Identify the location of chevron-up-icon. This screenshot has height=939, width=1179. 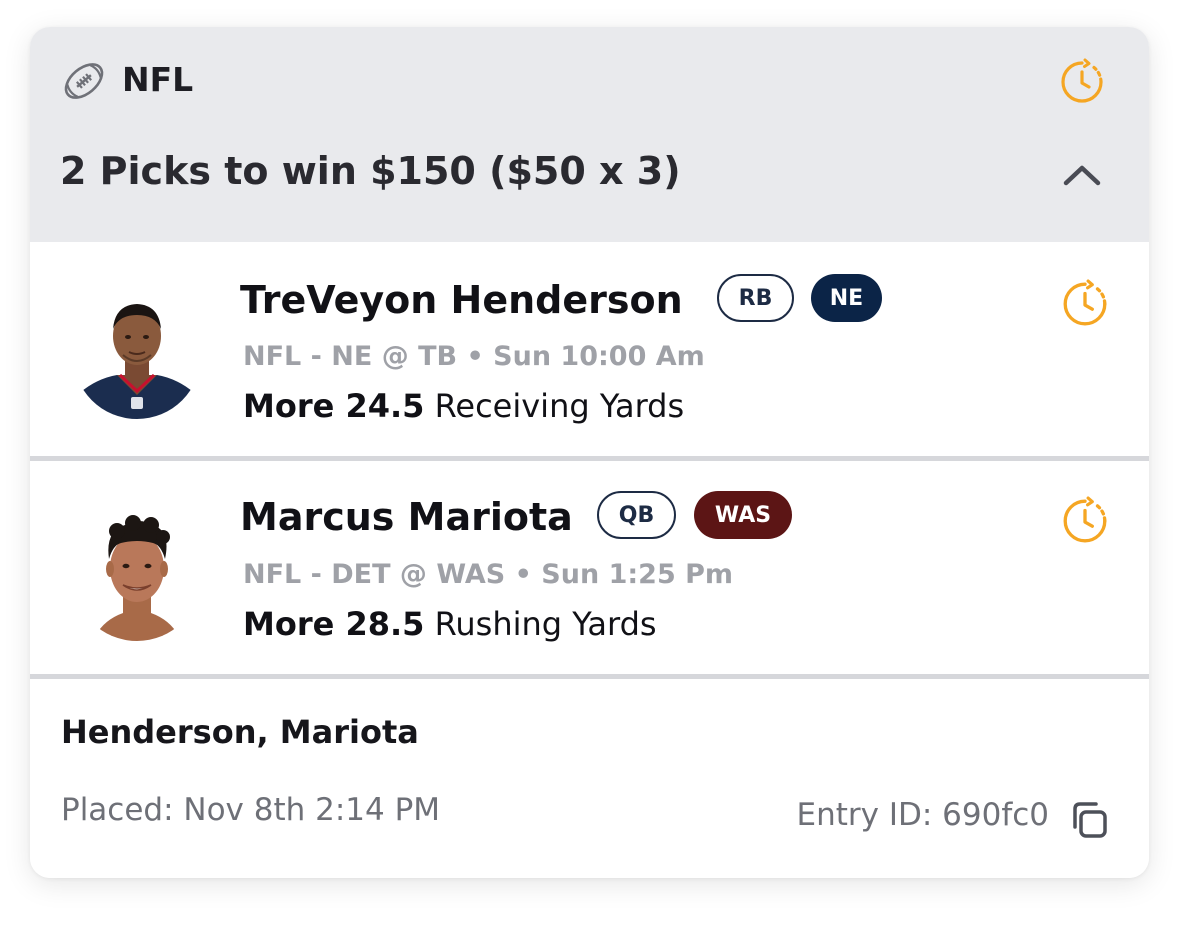
(1082, 174).